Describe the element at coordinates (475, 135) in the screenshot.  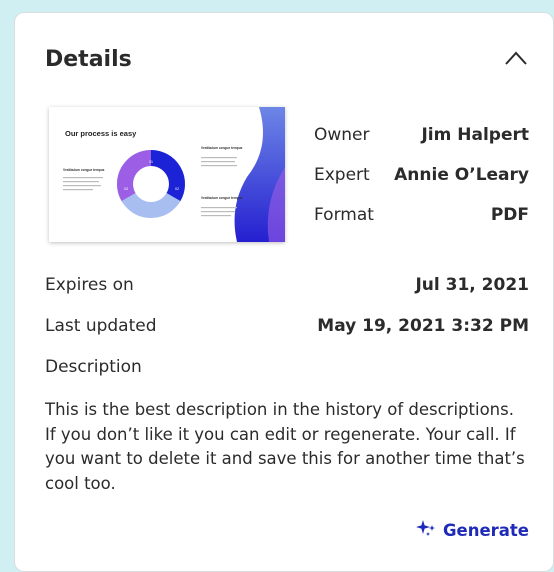
I see `owner-value: Jim Halpert` at that location.